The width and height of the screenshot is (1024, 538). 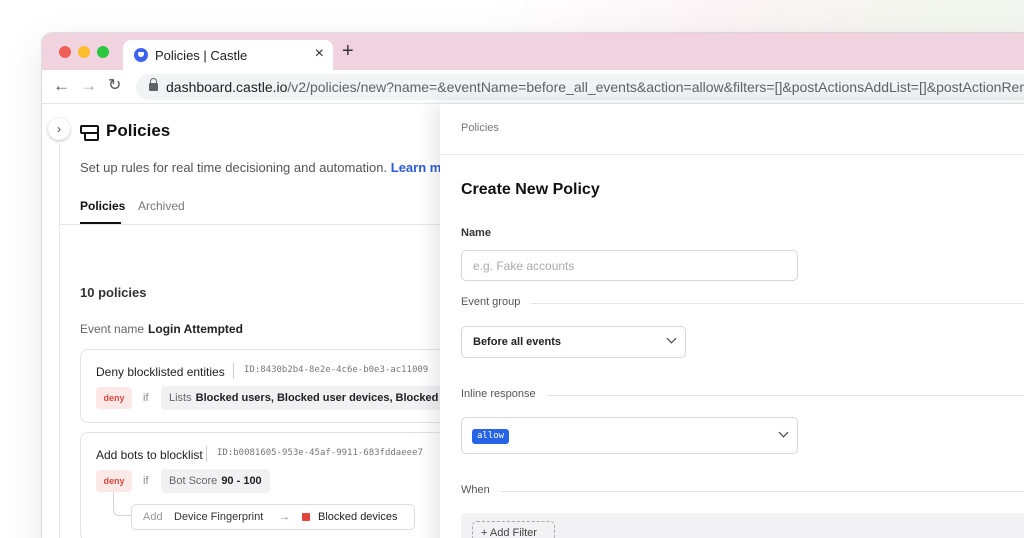 What do you see at coordinates (306, 517) in the screenshot?
I see `list-color-icon` at bounding box center [306, 517].